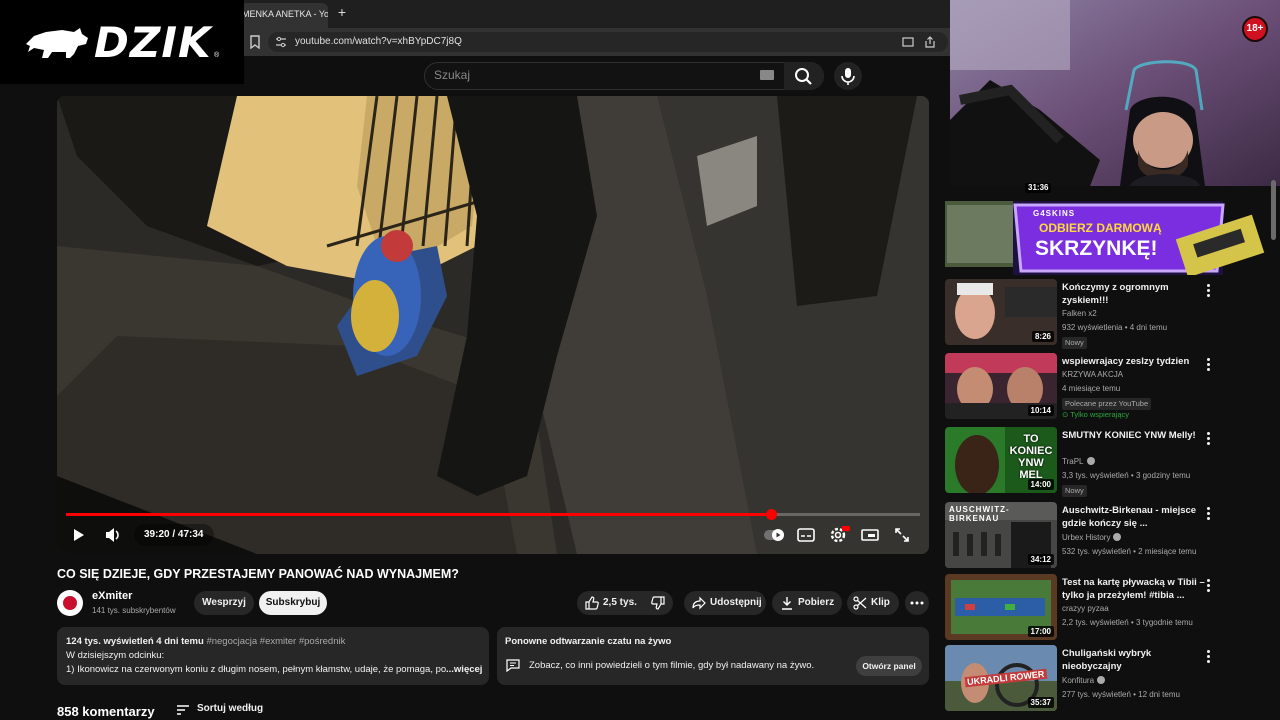  I want to click on share-button: Udostępnij, so click(725, 603).